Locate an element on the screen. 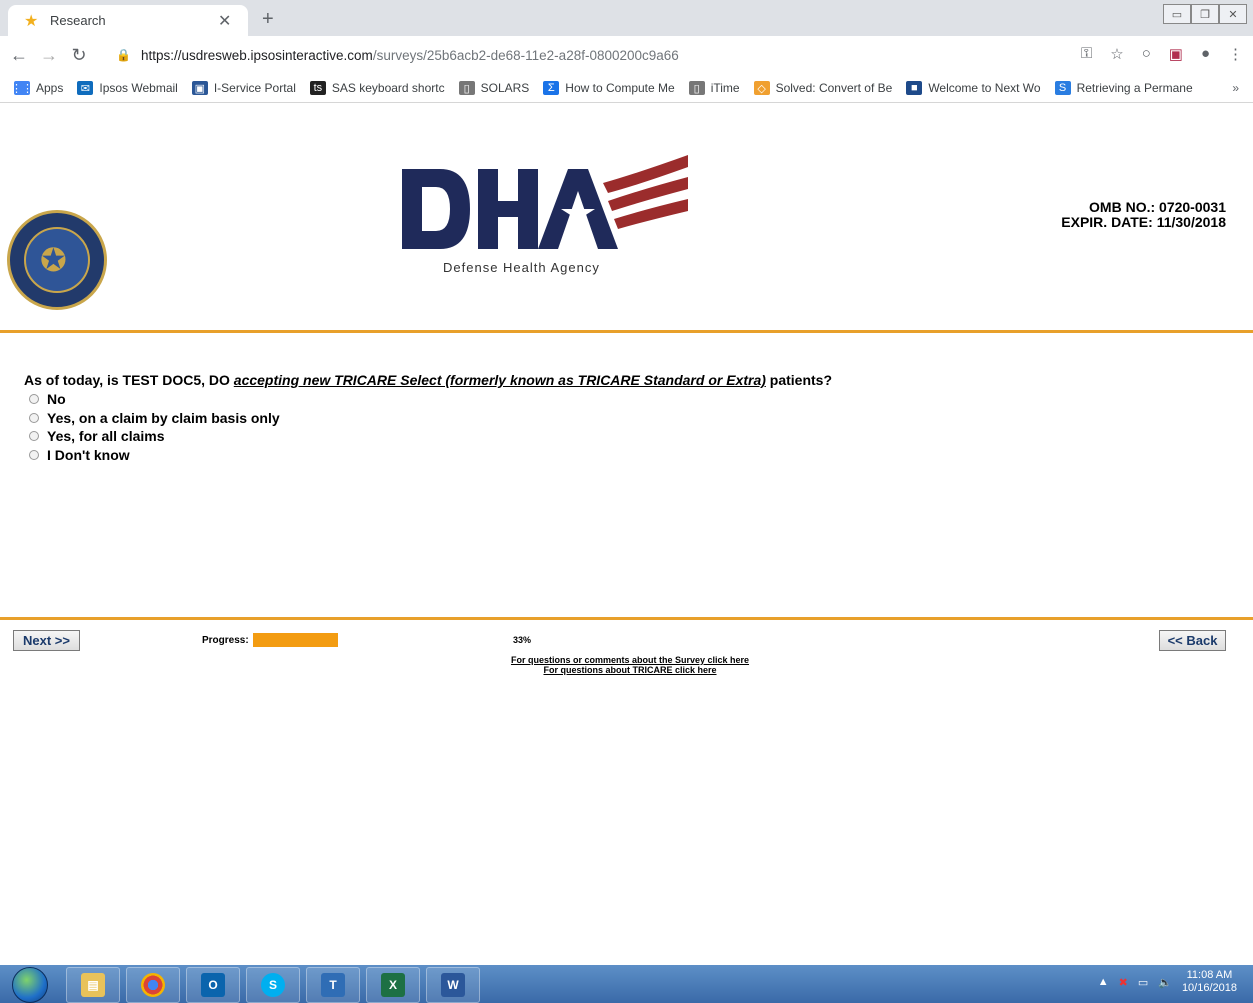 This screenshot has width=1253, height=1003. portal-icon: ▣ is located at coordinates (199, 88).